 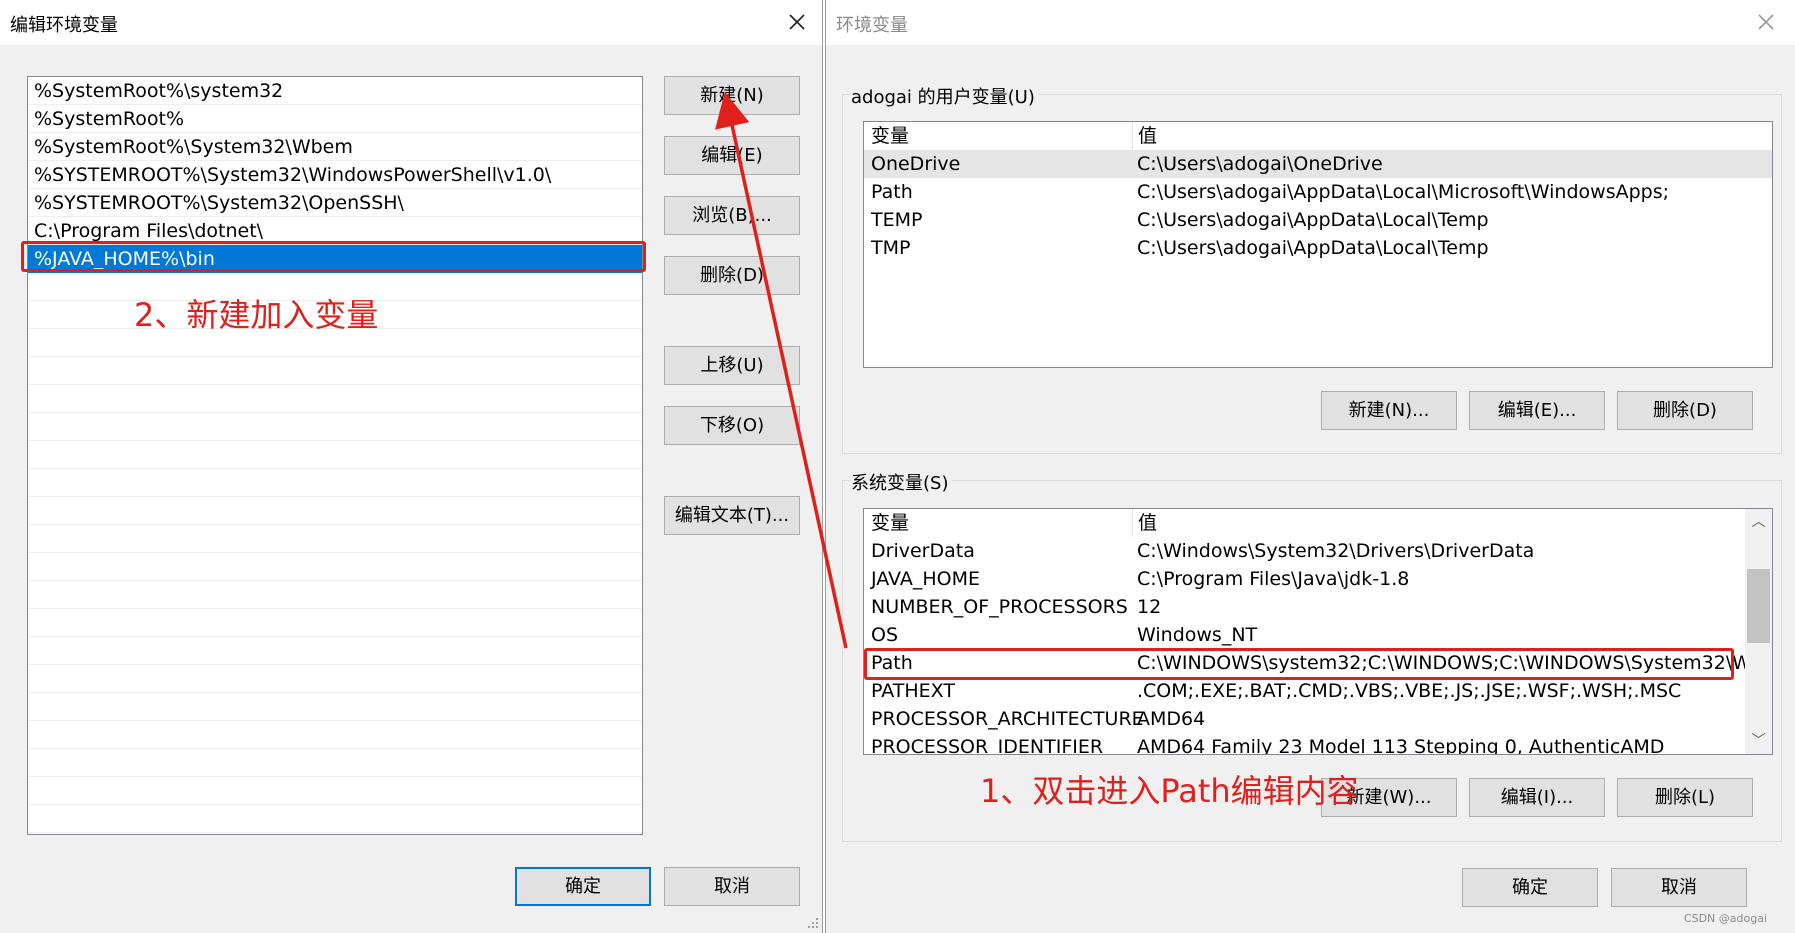 I want to click on scroll-thumb, so click(x=1758, y=606).